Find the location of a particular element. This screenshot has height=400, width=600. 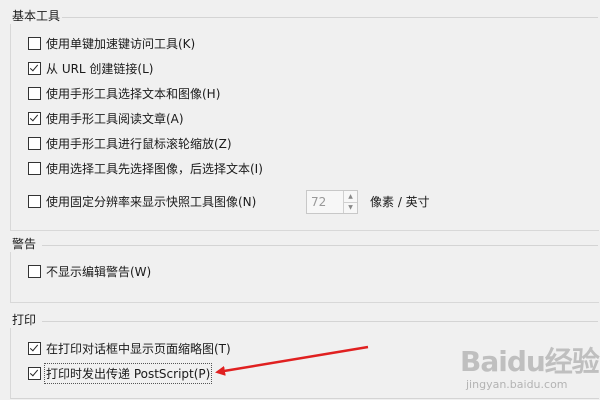

checkbox-single-key-accelerators: 使用单键加速键访问工具(K) is located at coordinates (111, 43).